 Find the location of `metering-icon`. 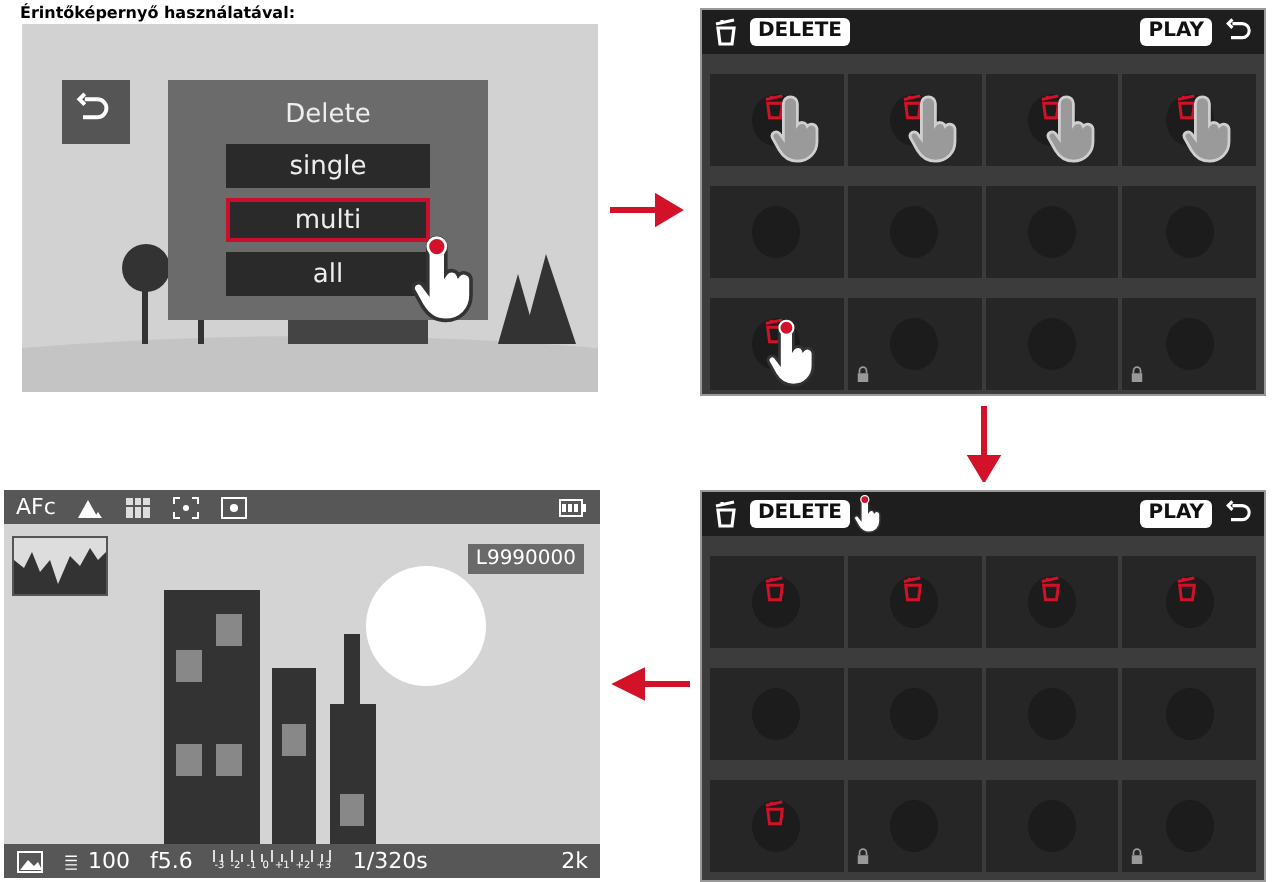

metering-icon is located at coordinates (233, 507).